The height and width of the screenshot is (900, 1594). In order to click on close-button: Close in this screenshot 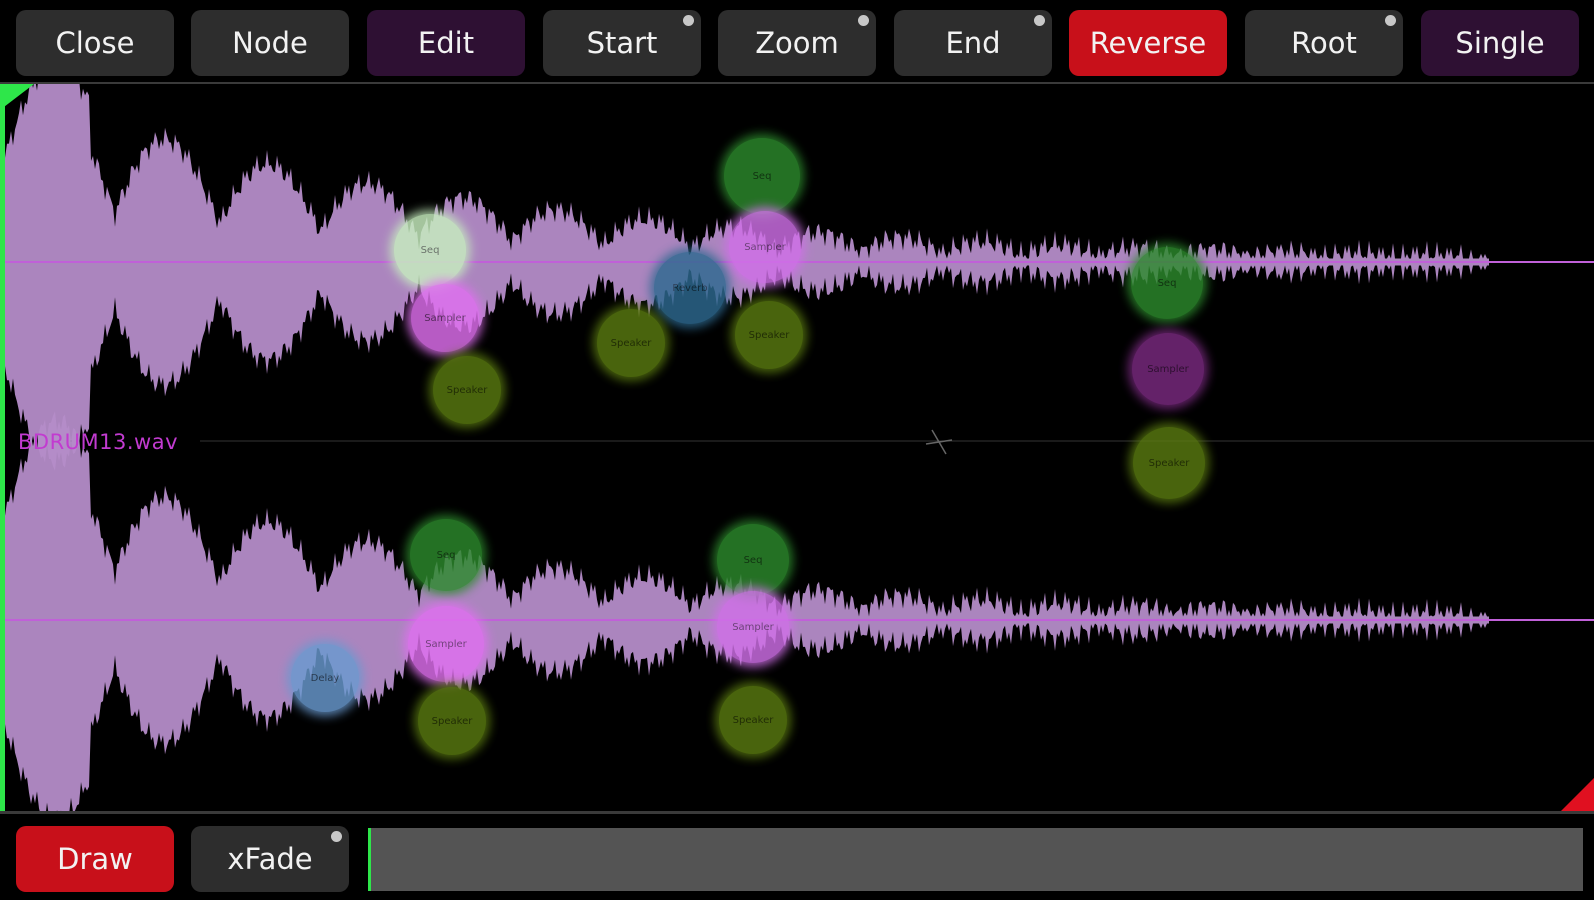, I will do `click(95, 43)`.